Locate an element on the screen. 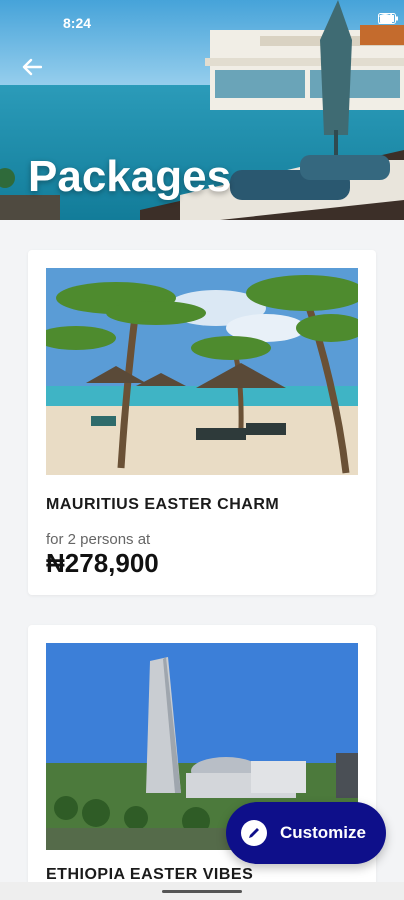 The height and width of the screenshot is (900, 404). navigation-bar is located at coordinates (202, 891).